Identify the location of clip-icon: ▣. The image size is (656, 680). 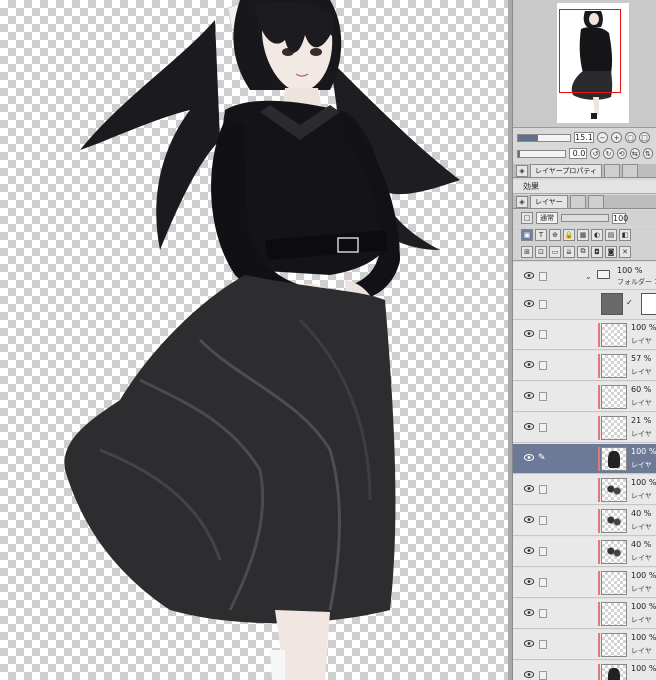
(527, 235).